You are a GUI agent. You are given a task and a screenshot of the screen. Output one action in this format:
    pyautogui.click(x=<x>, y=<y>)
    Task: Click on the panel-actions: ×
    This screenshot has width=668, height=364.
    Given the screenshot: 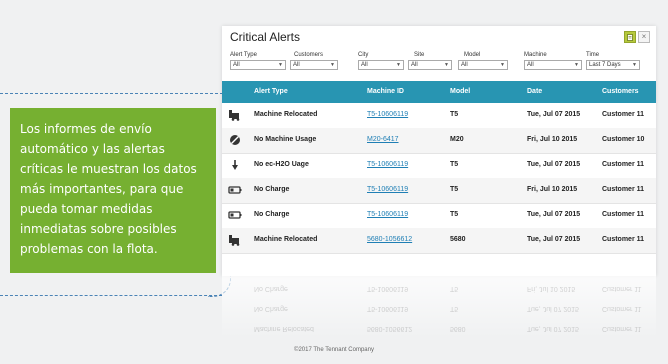 What is the action you would take?
    pyautogui.click(x=637, y=37)
    